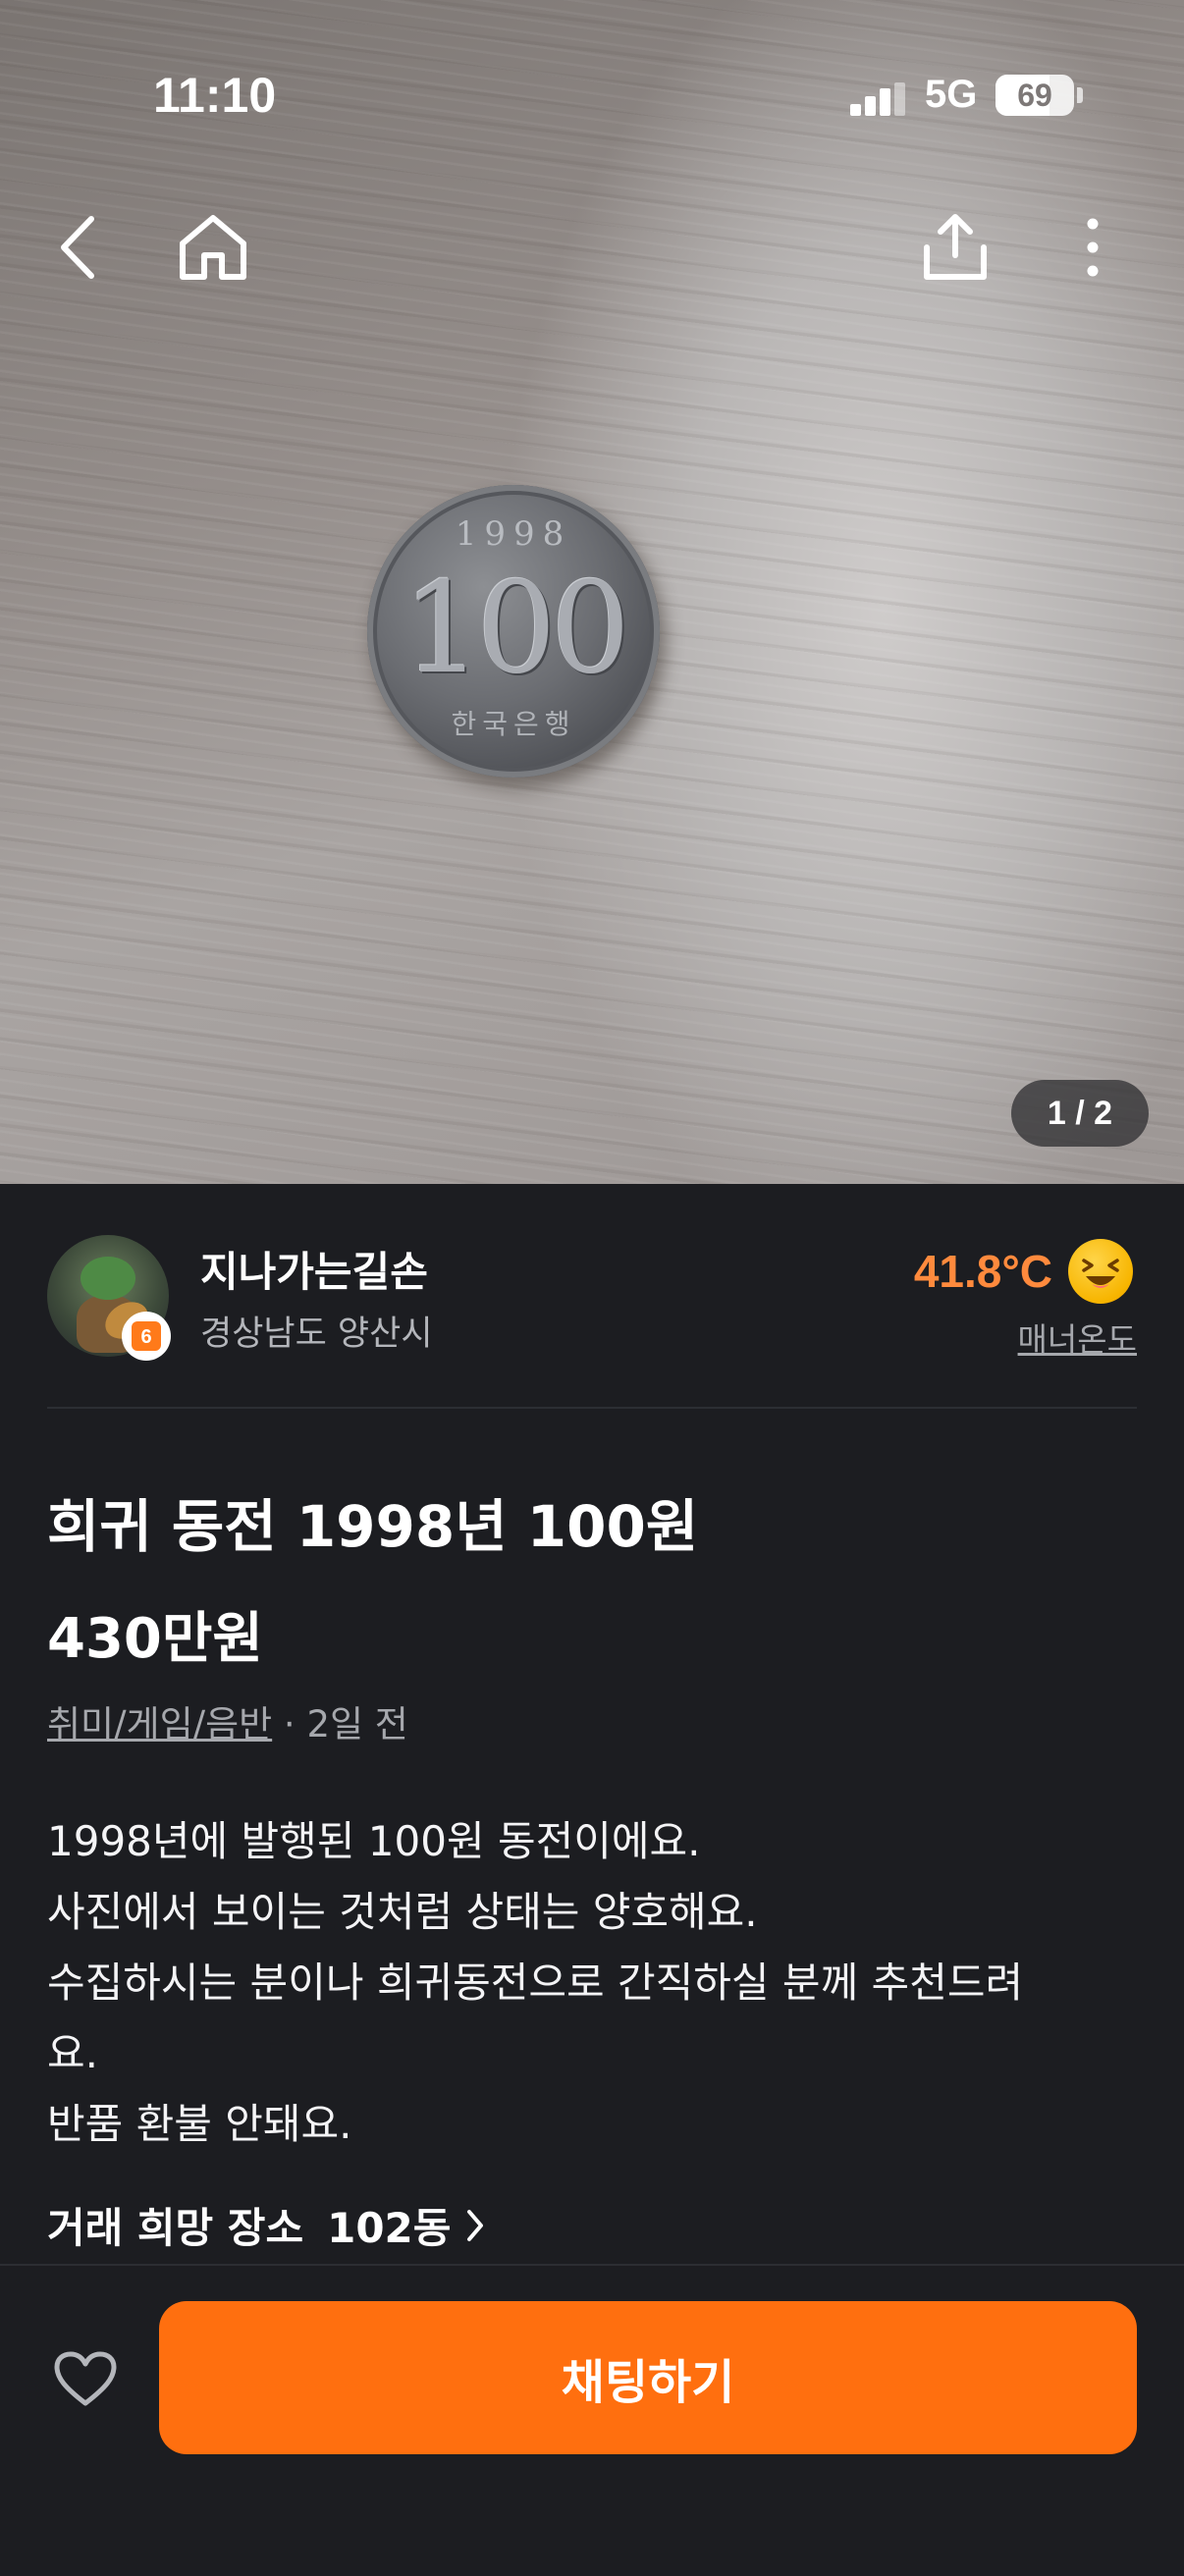 Image resolution: width=1184 pixels, height=2576 pixels. I want to click on description-line: 수집하시는 분이나 희귀동전으로 간직하실 분께 추천드려, so click(535, 1983).